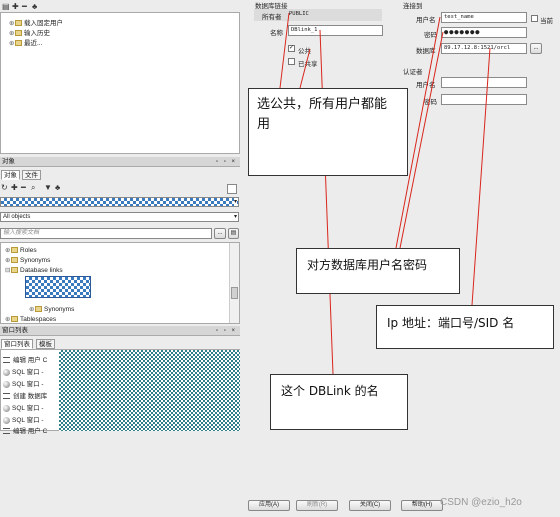 Image resolution: width=560 pixels, height=517 pixels. What do you see at coordinates (451, 323) in the screenshot?
I see `annotation-text: Ip 地址：端口号/SID 名` at bounding box center [451, 323].